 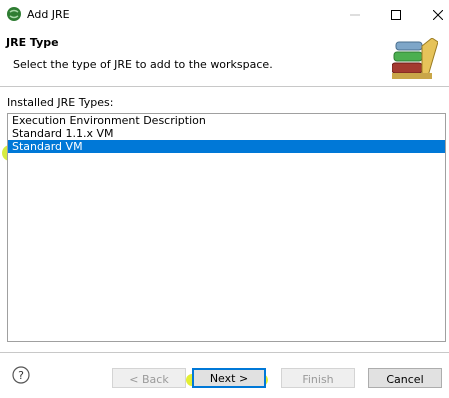 I want to click on cancel-button: Cancel, so click(x=405, y=378).